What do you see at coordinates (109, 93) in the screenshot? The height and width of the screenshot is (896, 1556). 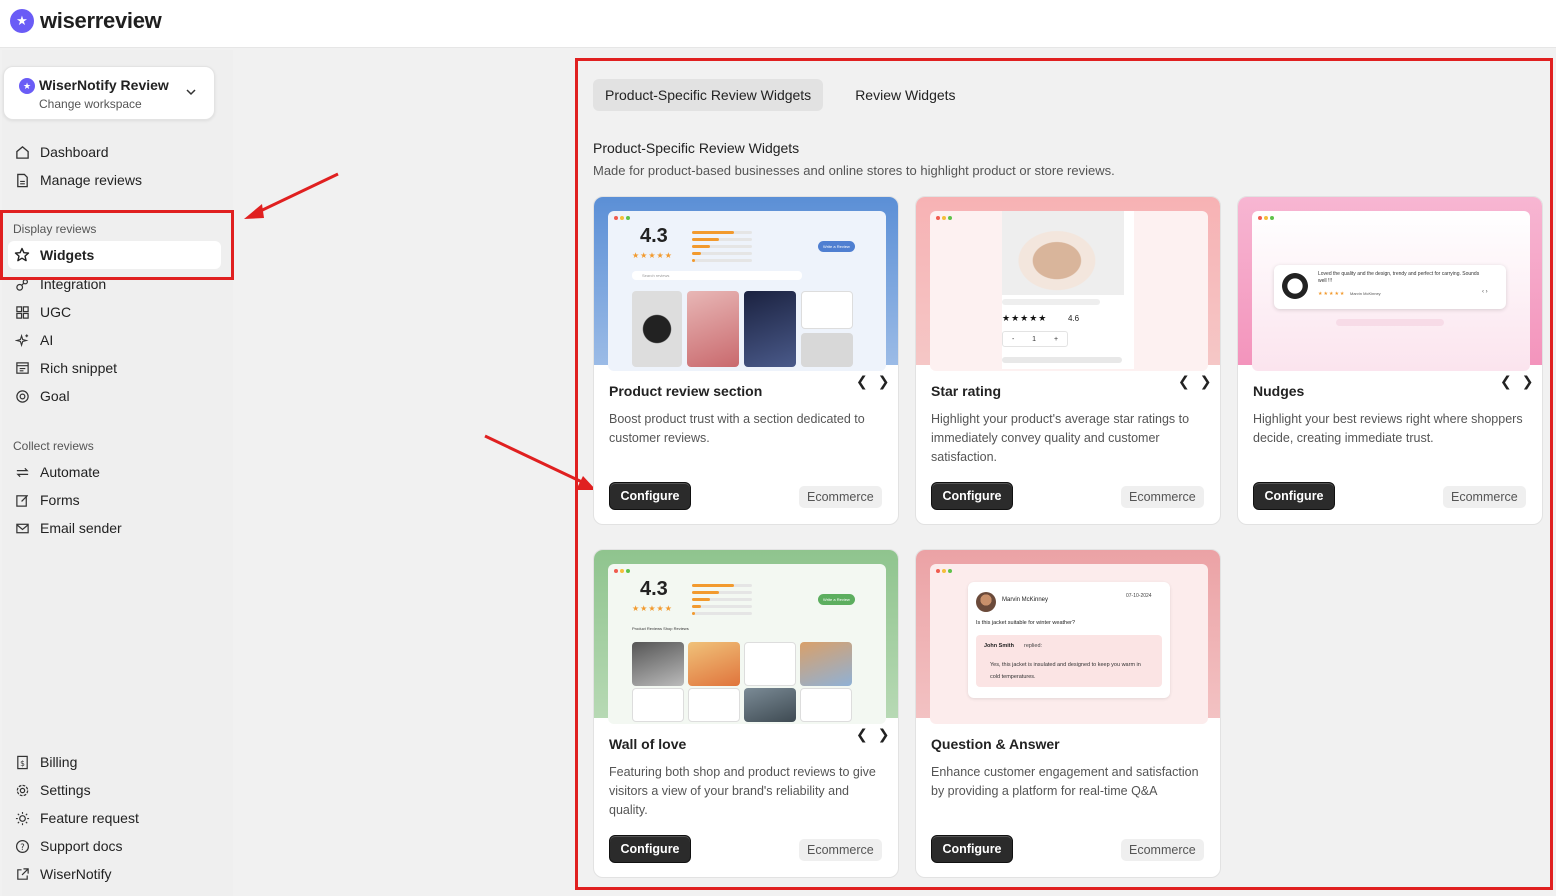 I see `workspace-switcher: ★ WiserNotify Review Change workspace` at bounding box center [109, 93].